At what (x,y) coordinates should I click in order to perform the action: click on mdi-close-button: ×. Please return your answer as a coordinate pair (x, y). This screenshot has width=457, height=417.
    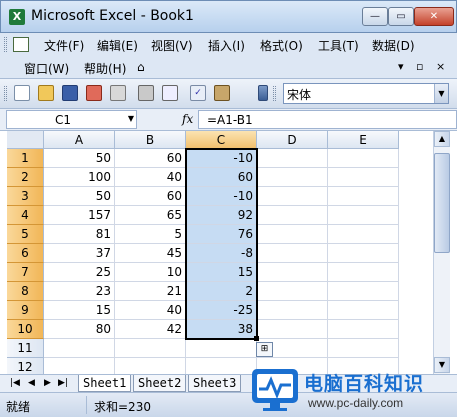
    Looking at the image, I should click on (440, 66).